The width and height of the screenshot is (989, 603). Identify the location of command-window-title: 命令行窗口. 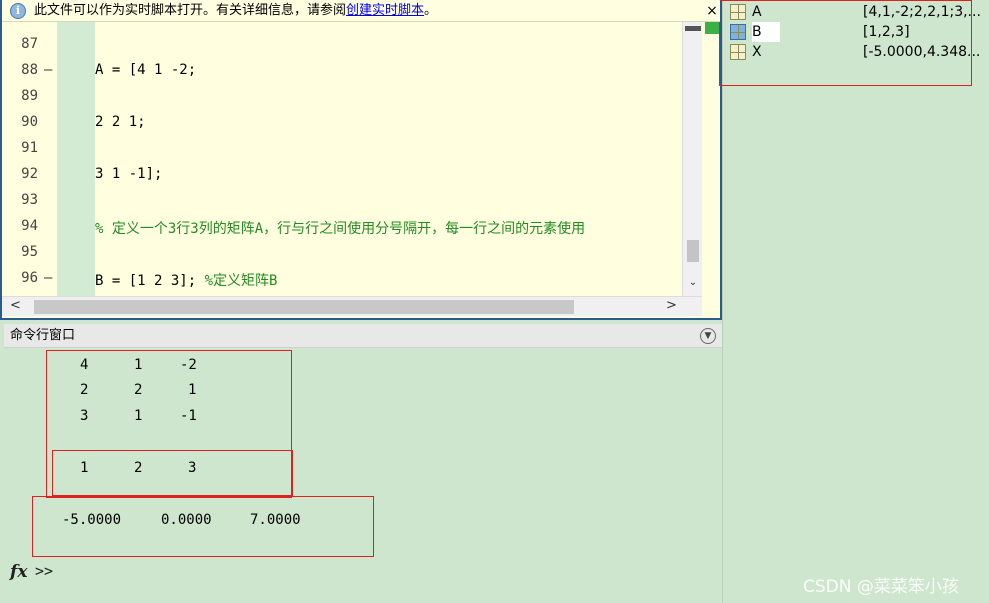
(43, 335).